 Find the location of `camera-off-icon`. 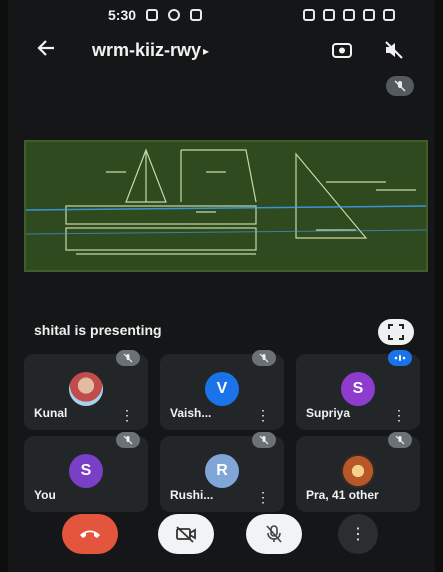

camera-off-icon is located at coordinates (186, 534).